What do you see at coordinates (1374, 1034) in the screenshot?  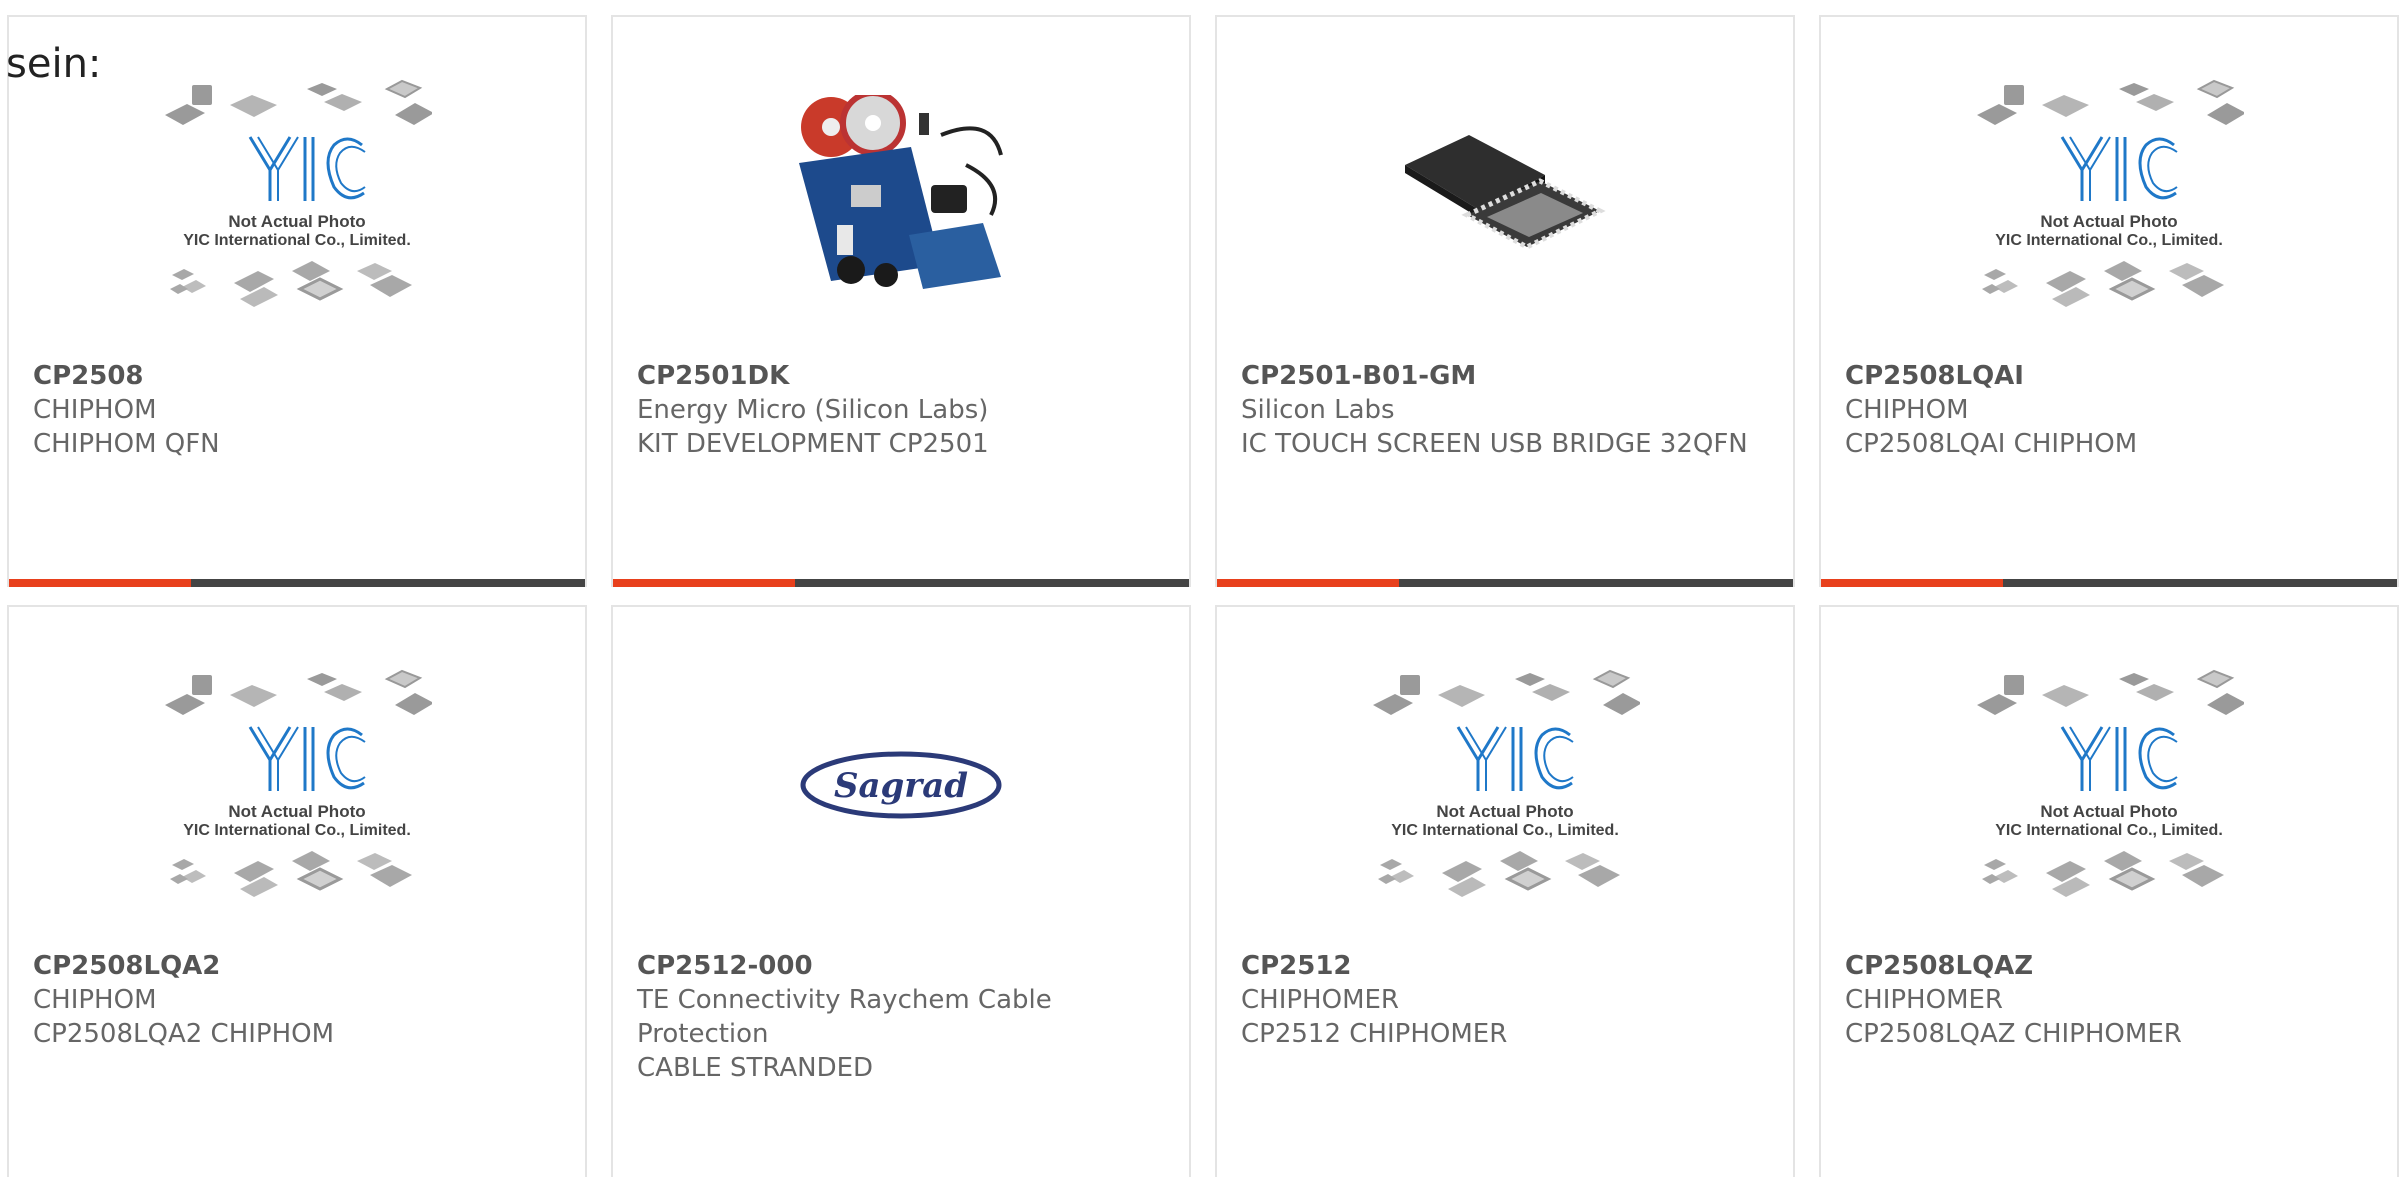 I see `product-description: CP2512 CHIPHOMER` at bounding box center [1374, 1034].